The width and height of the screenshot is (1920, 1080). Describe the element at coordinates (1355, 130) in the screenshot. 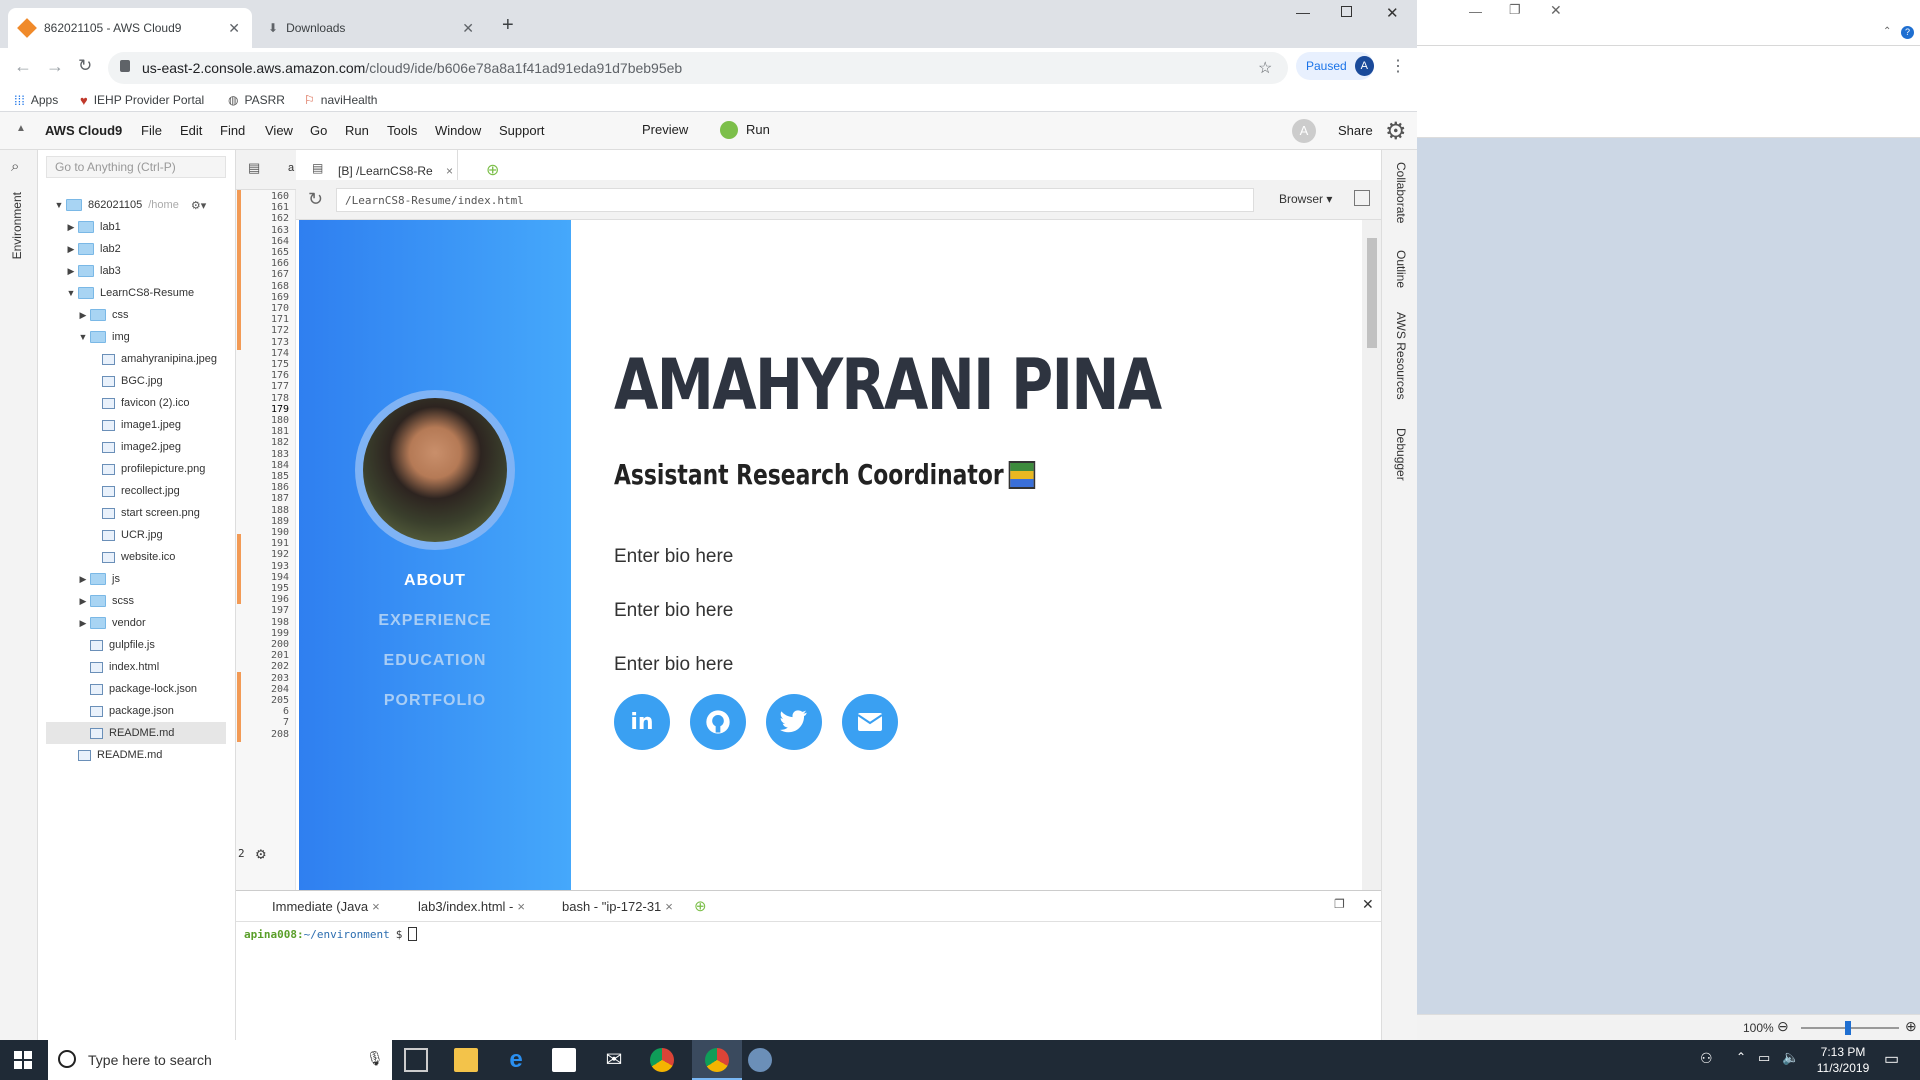

I see `share-button: Share` at that location.